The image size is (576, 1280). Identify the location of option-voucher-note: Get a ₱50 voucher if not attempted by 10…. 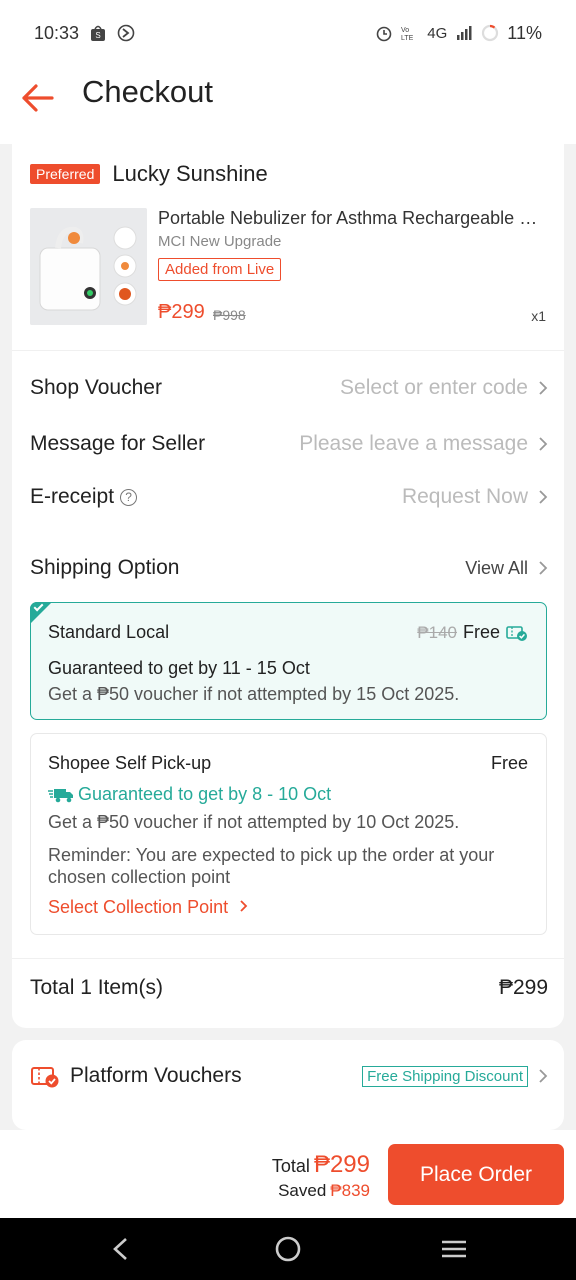
(254, 822).